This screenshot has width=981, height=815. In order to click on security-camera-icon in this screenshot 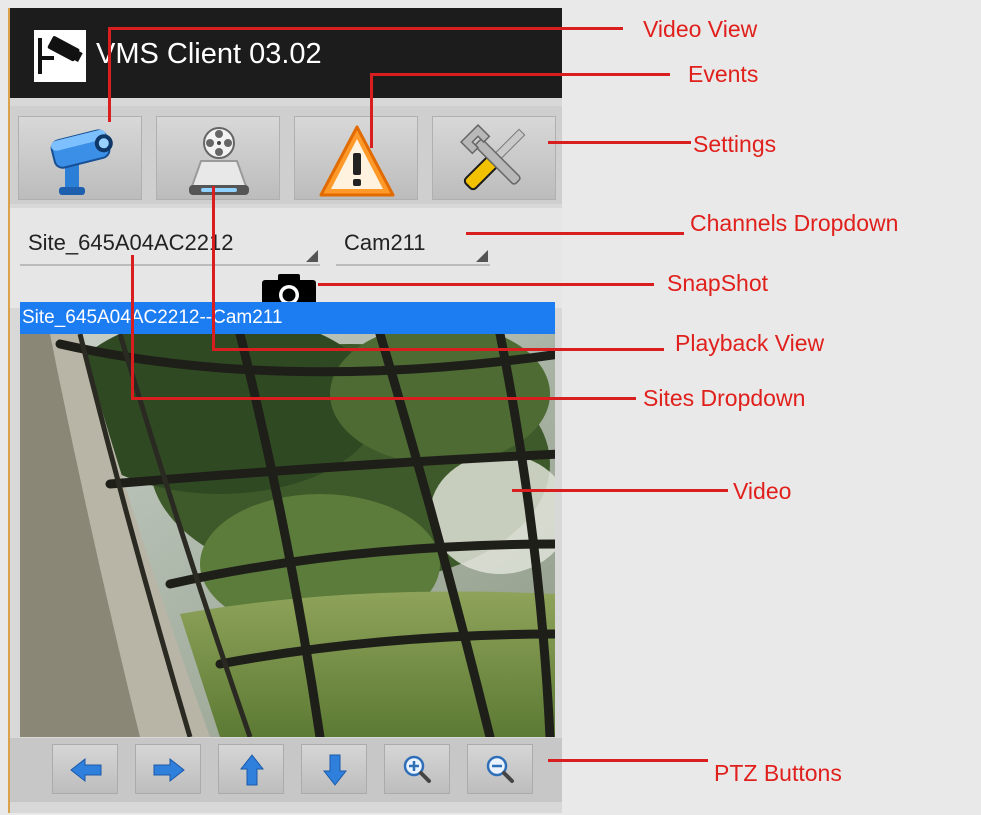, I will do `click(81, 162)`.